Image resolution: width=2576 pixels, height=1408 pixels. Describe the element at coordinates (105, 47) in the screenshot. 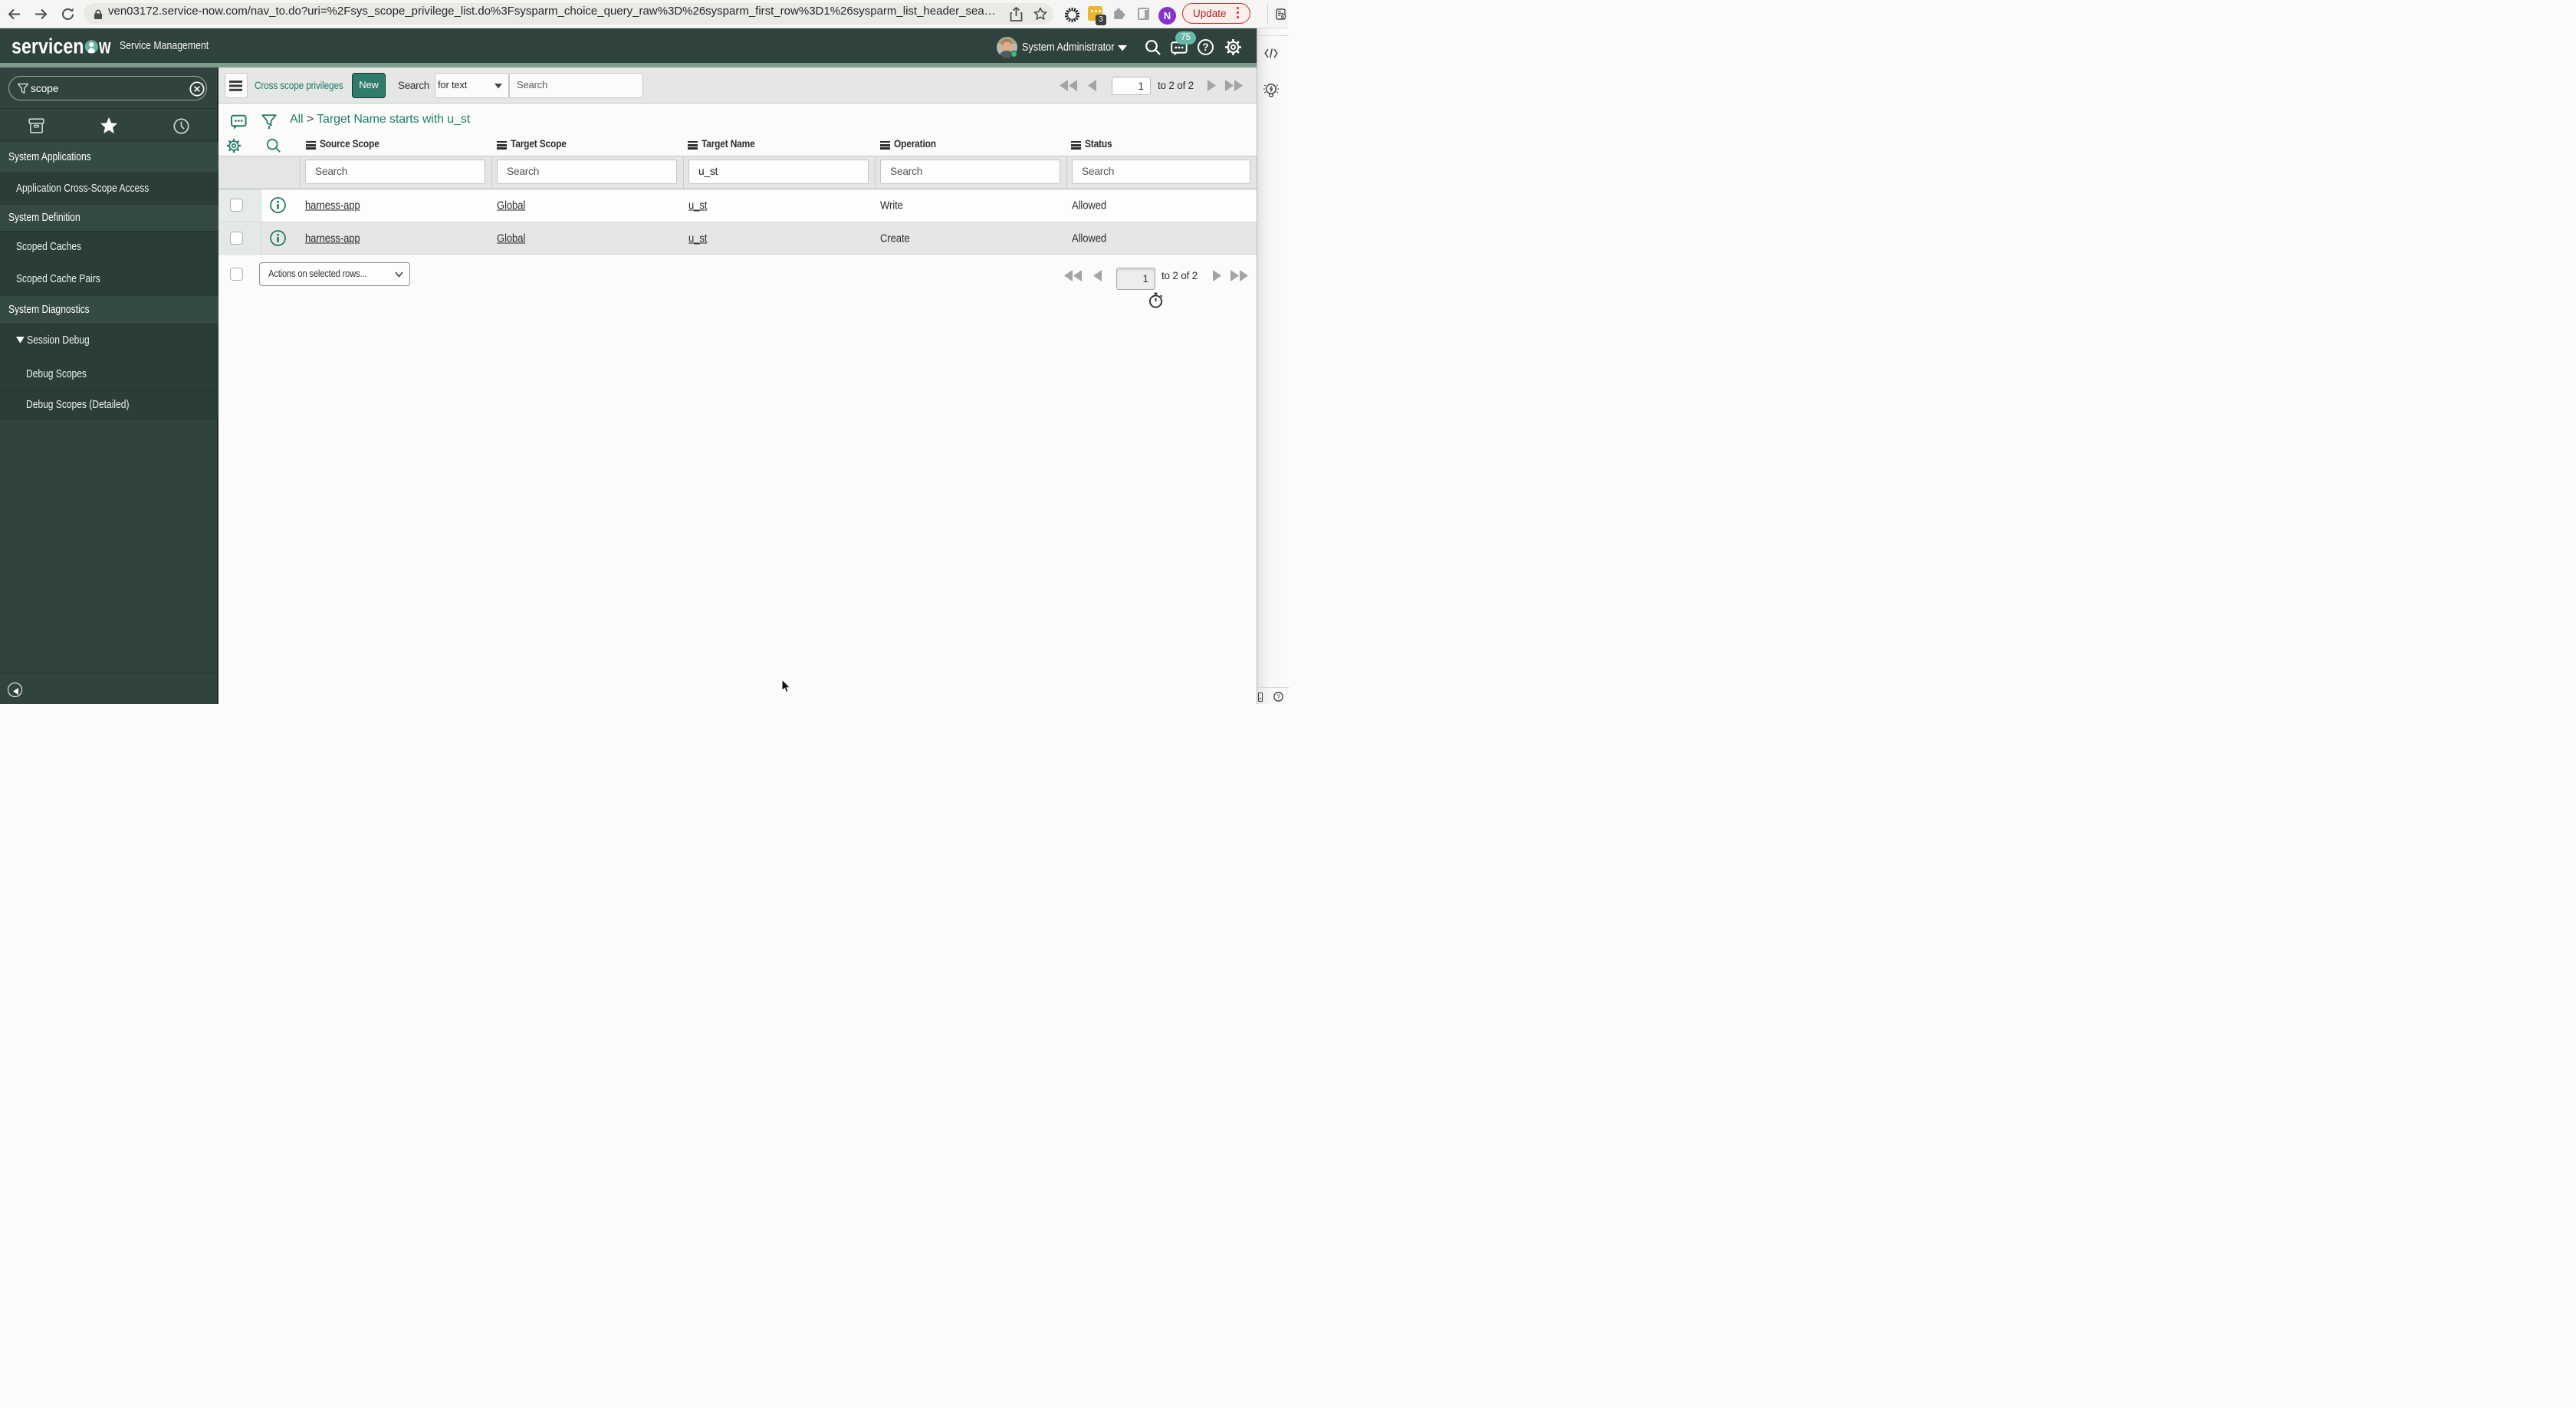

I see `svg-text: w` at that location.